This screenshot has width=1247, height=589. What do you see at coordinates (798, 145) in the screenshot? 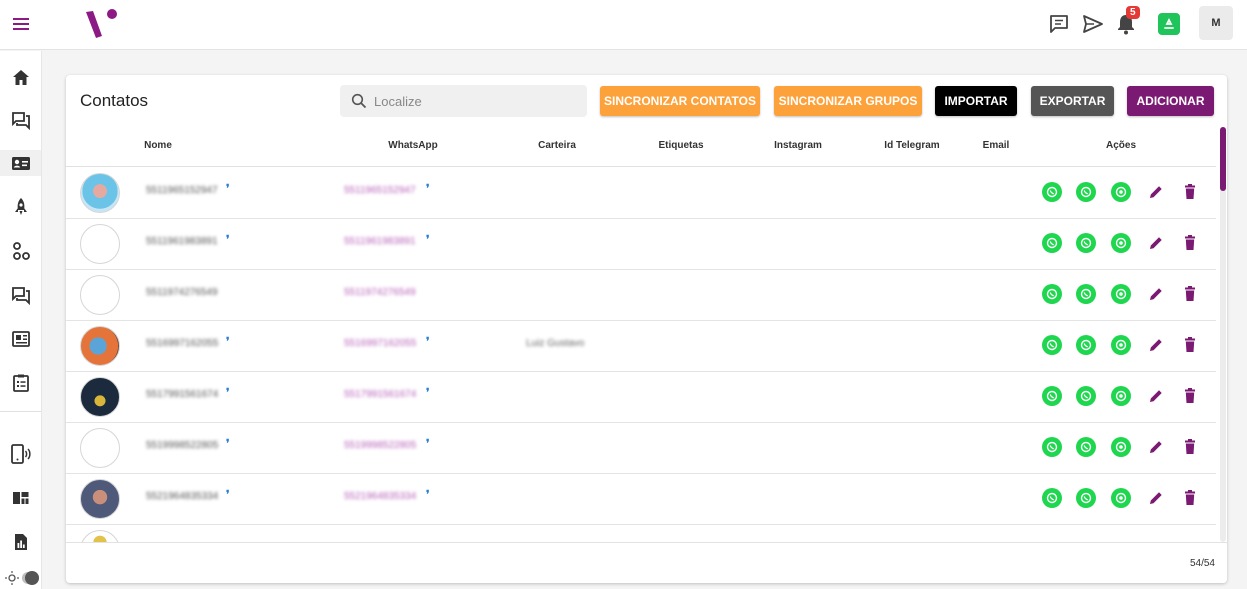
I see `column-header: Instagram` at bounding box center [798, 145].